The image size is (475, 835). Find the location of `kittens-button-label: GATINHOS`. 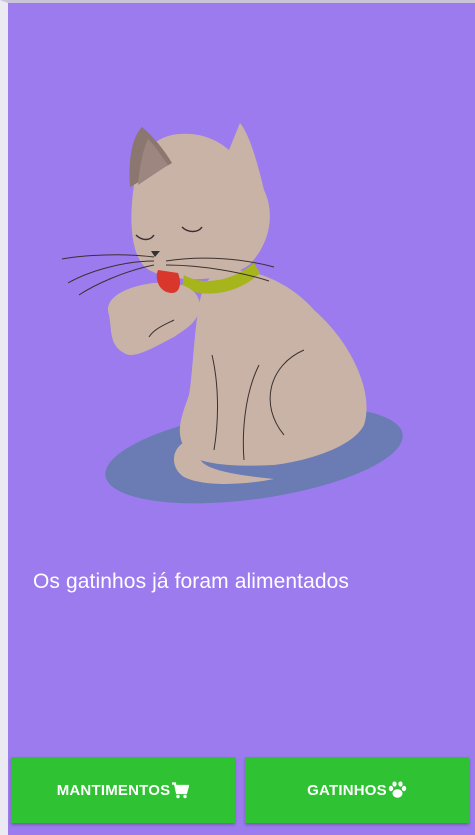

kittens-button-label: GATINHOS is located at coordinates (347, 790).